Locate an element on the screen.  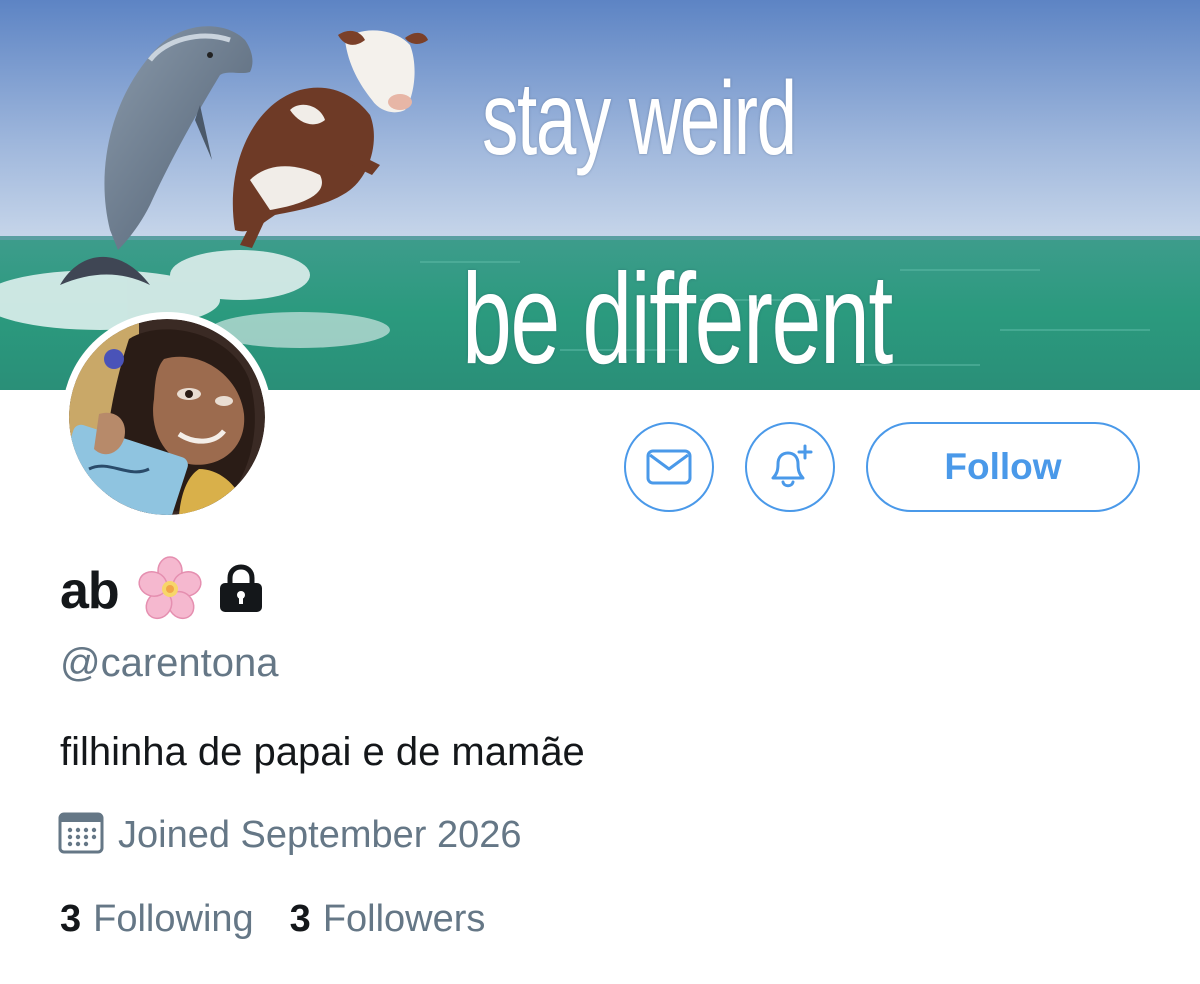
display-name: ab is located at coordinates (90, 591).